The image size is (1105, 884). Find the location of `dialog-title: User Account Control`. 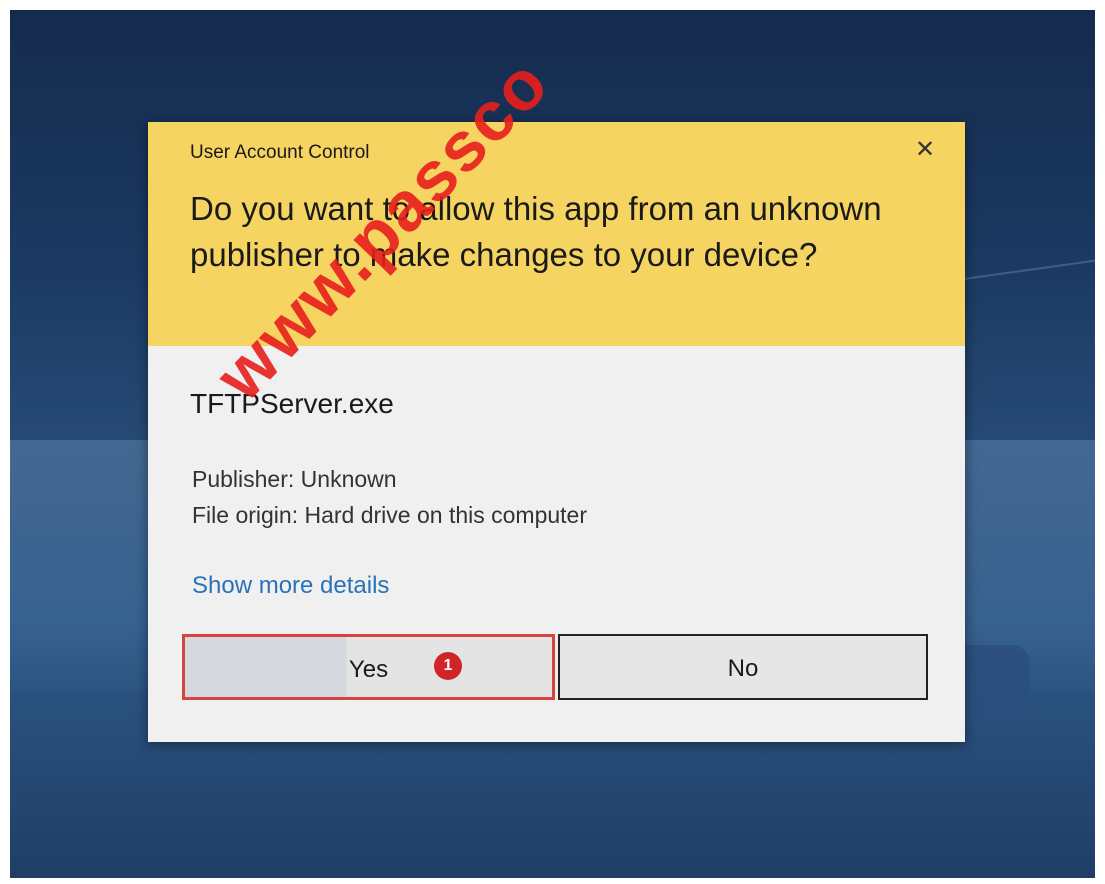

dialog-title: User Account Control is located at coordinates (280, 152).